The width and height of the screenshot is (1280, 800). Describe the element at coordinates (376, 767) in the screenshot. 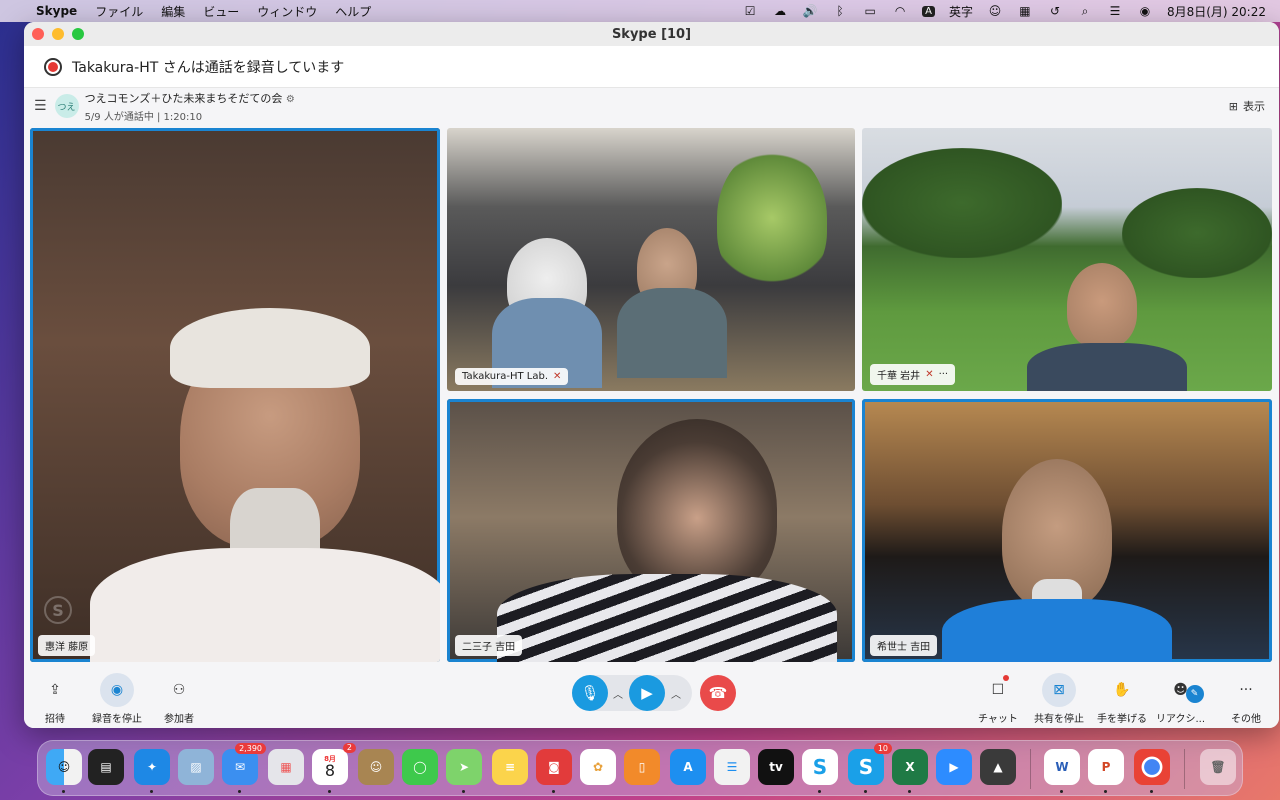

I see `contacts-icon: ☺` at that location.